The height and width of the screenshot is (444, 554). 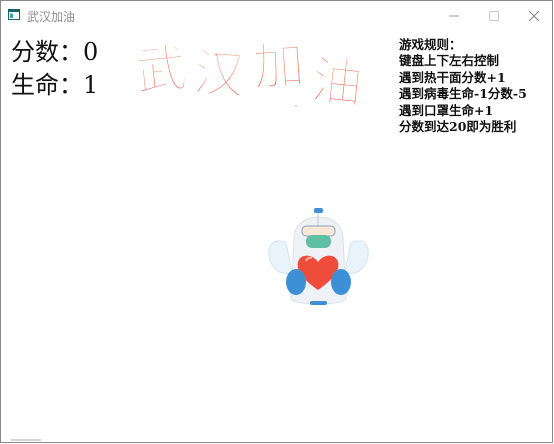 I want to click on app-icon, so click(x=14, y=14).